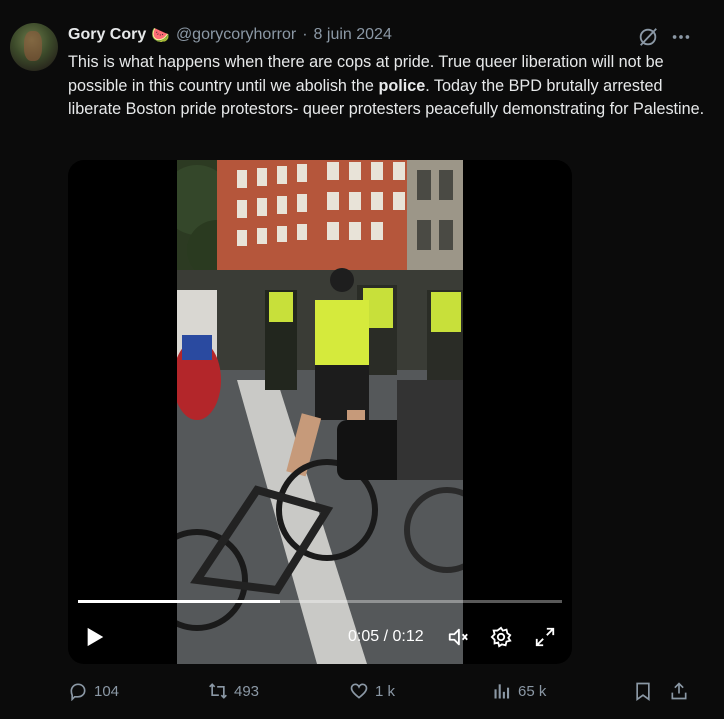  What do you see at coordinates (247, 691) in the screenshot?
I see `repost-count: 493` at bounding box center [247, 691].